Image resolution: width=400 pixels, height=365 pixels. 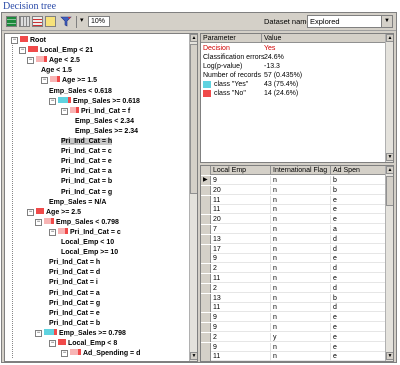 I want to click on col-header-international-flag: International Flag, so click(x=301, y=170).